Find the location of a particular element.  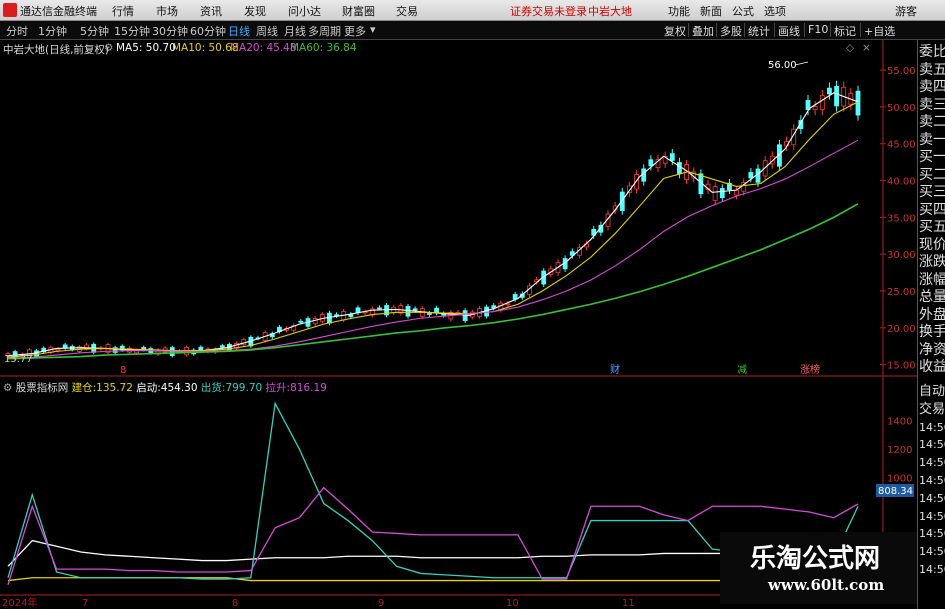

price-axis-tick: 40.00 is located at coordinates (901, 182).